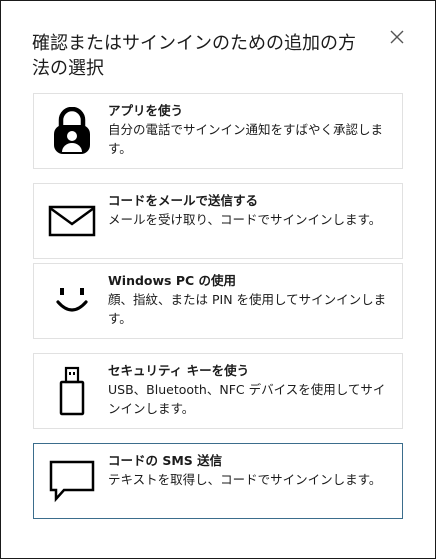  I want to click on chat-bubble-icon, so click(72, 481).